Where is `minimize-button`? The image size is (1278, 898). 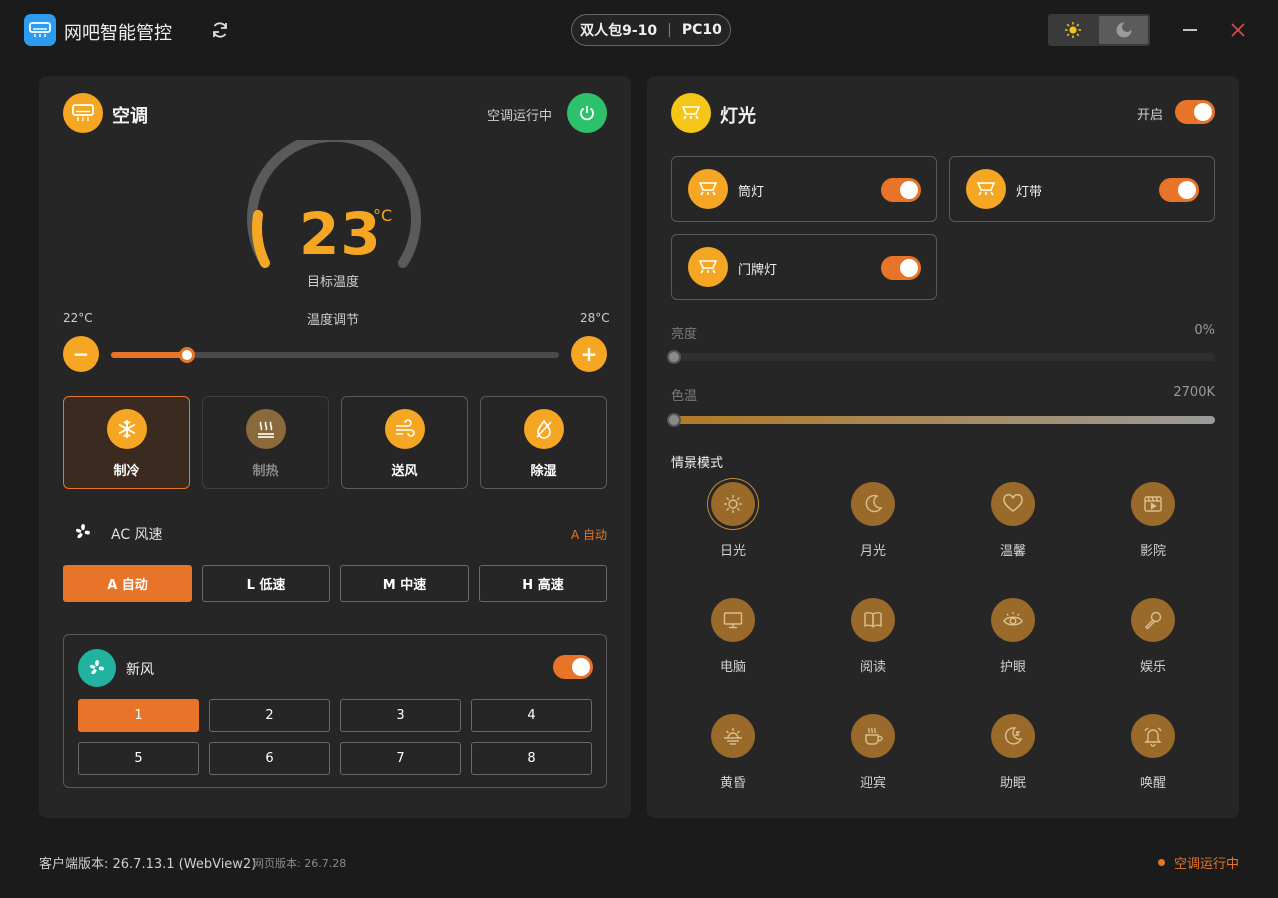
minimize-button is located at coordinates (1190, 30).